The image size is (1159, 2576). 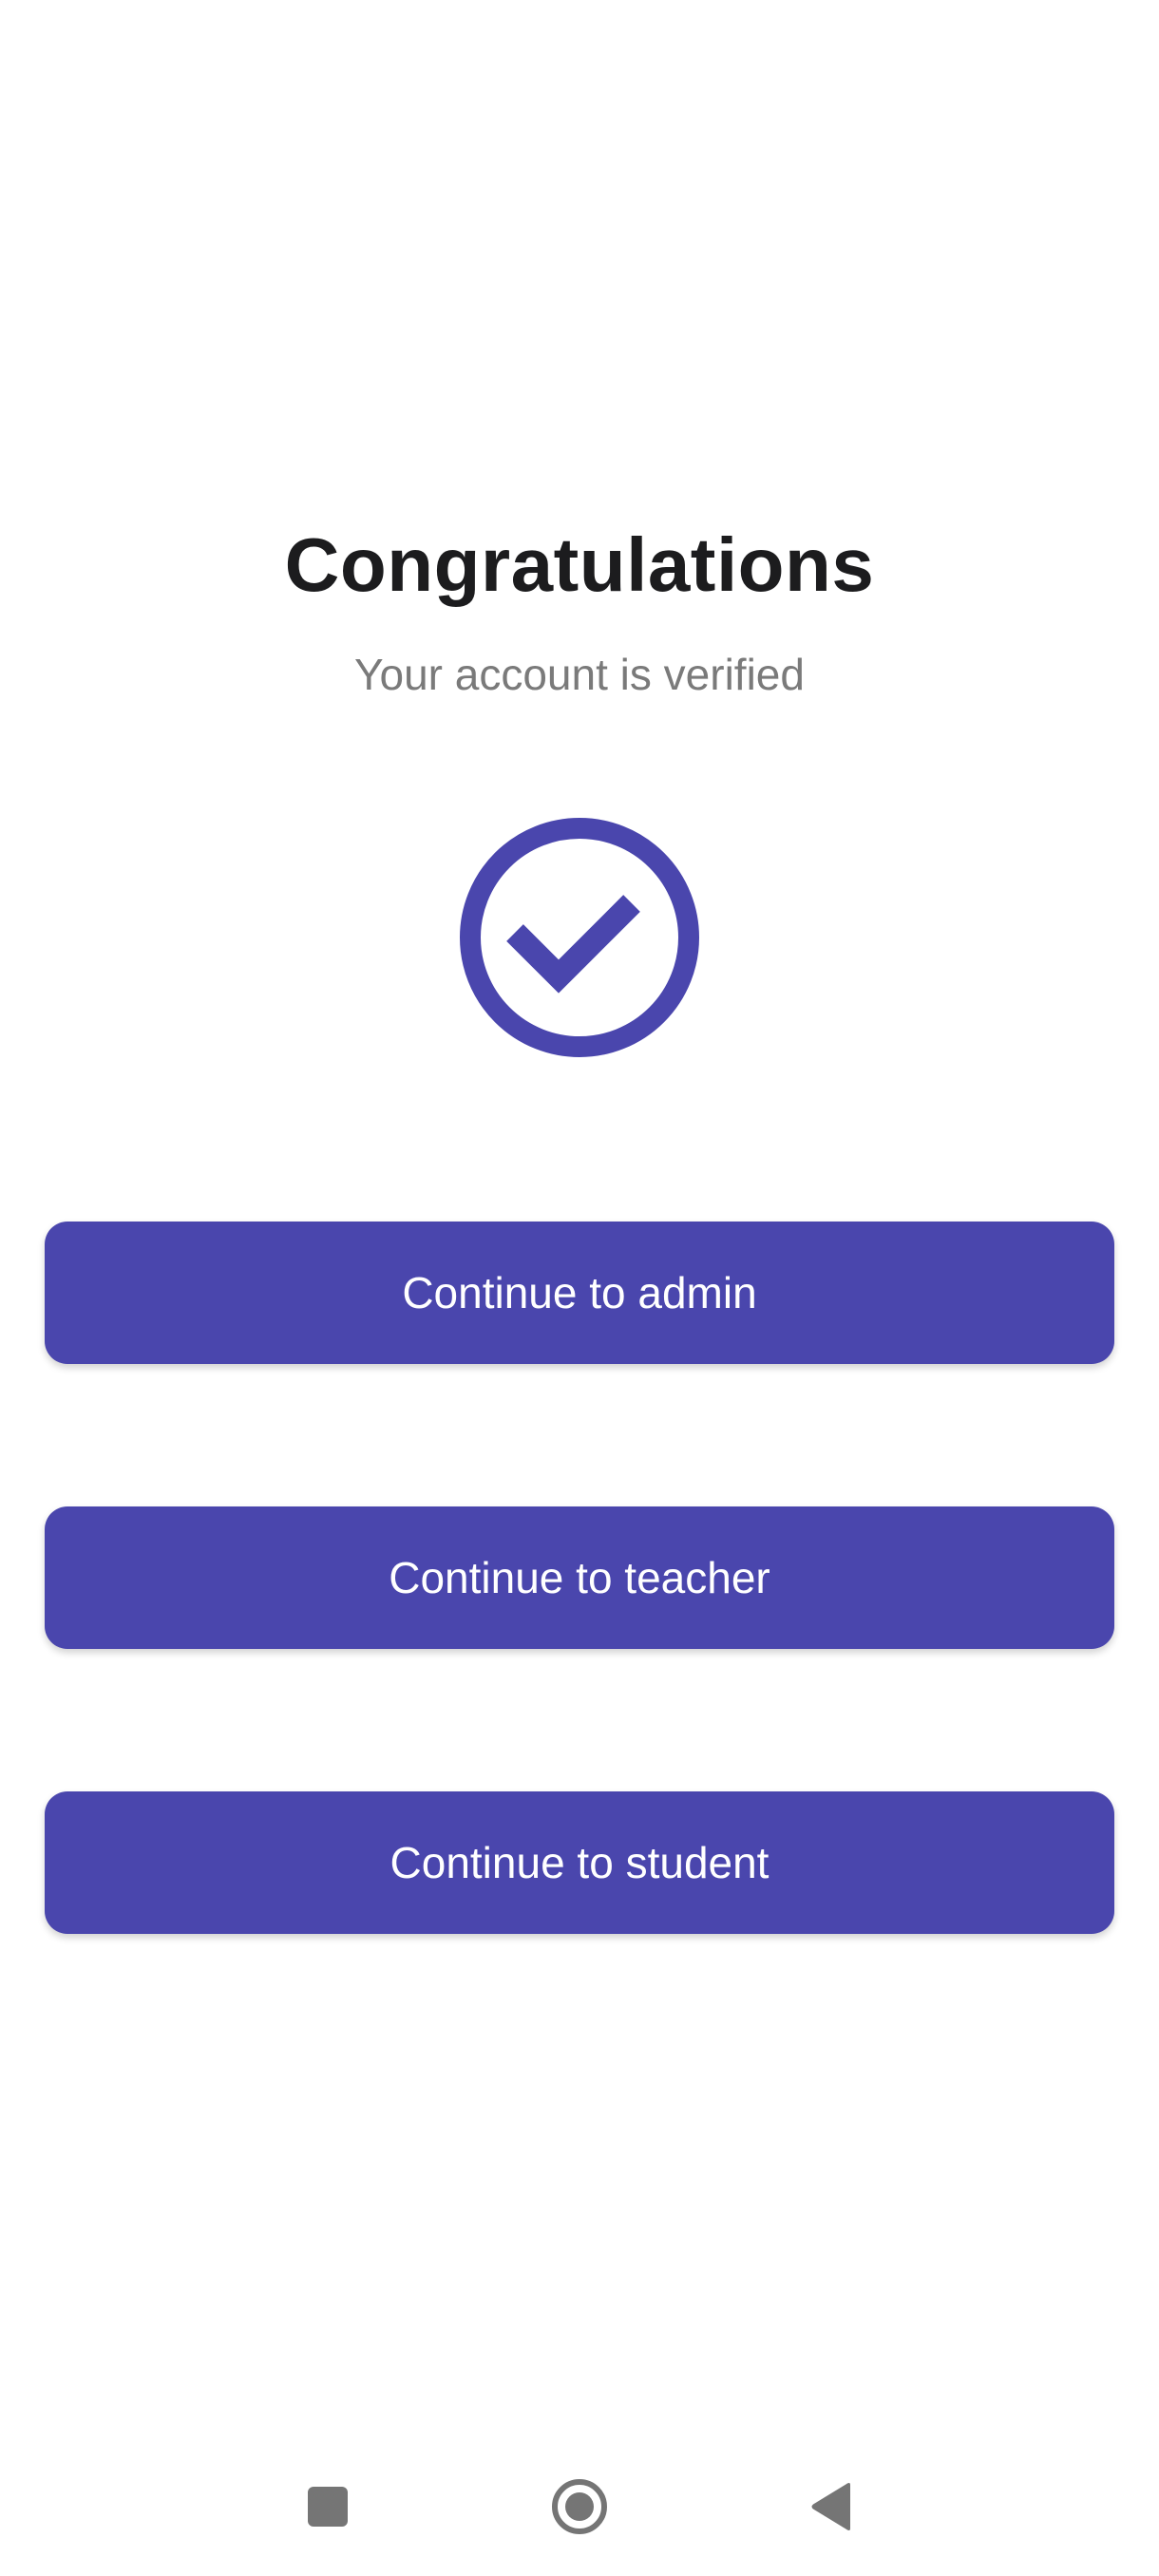 What do you see at coordinates (579, 1862) in the screenshot?
I see `continue-to-student-button: Continue to student` at bounding box center [579, 1862].